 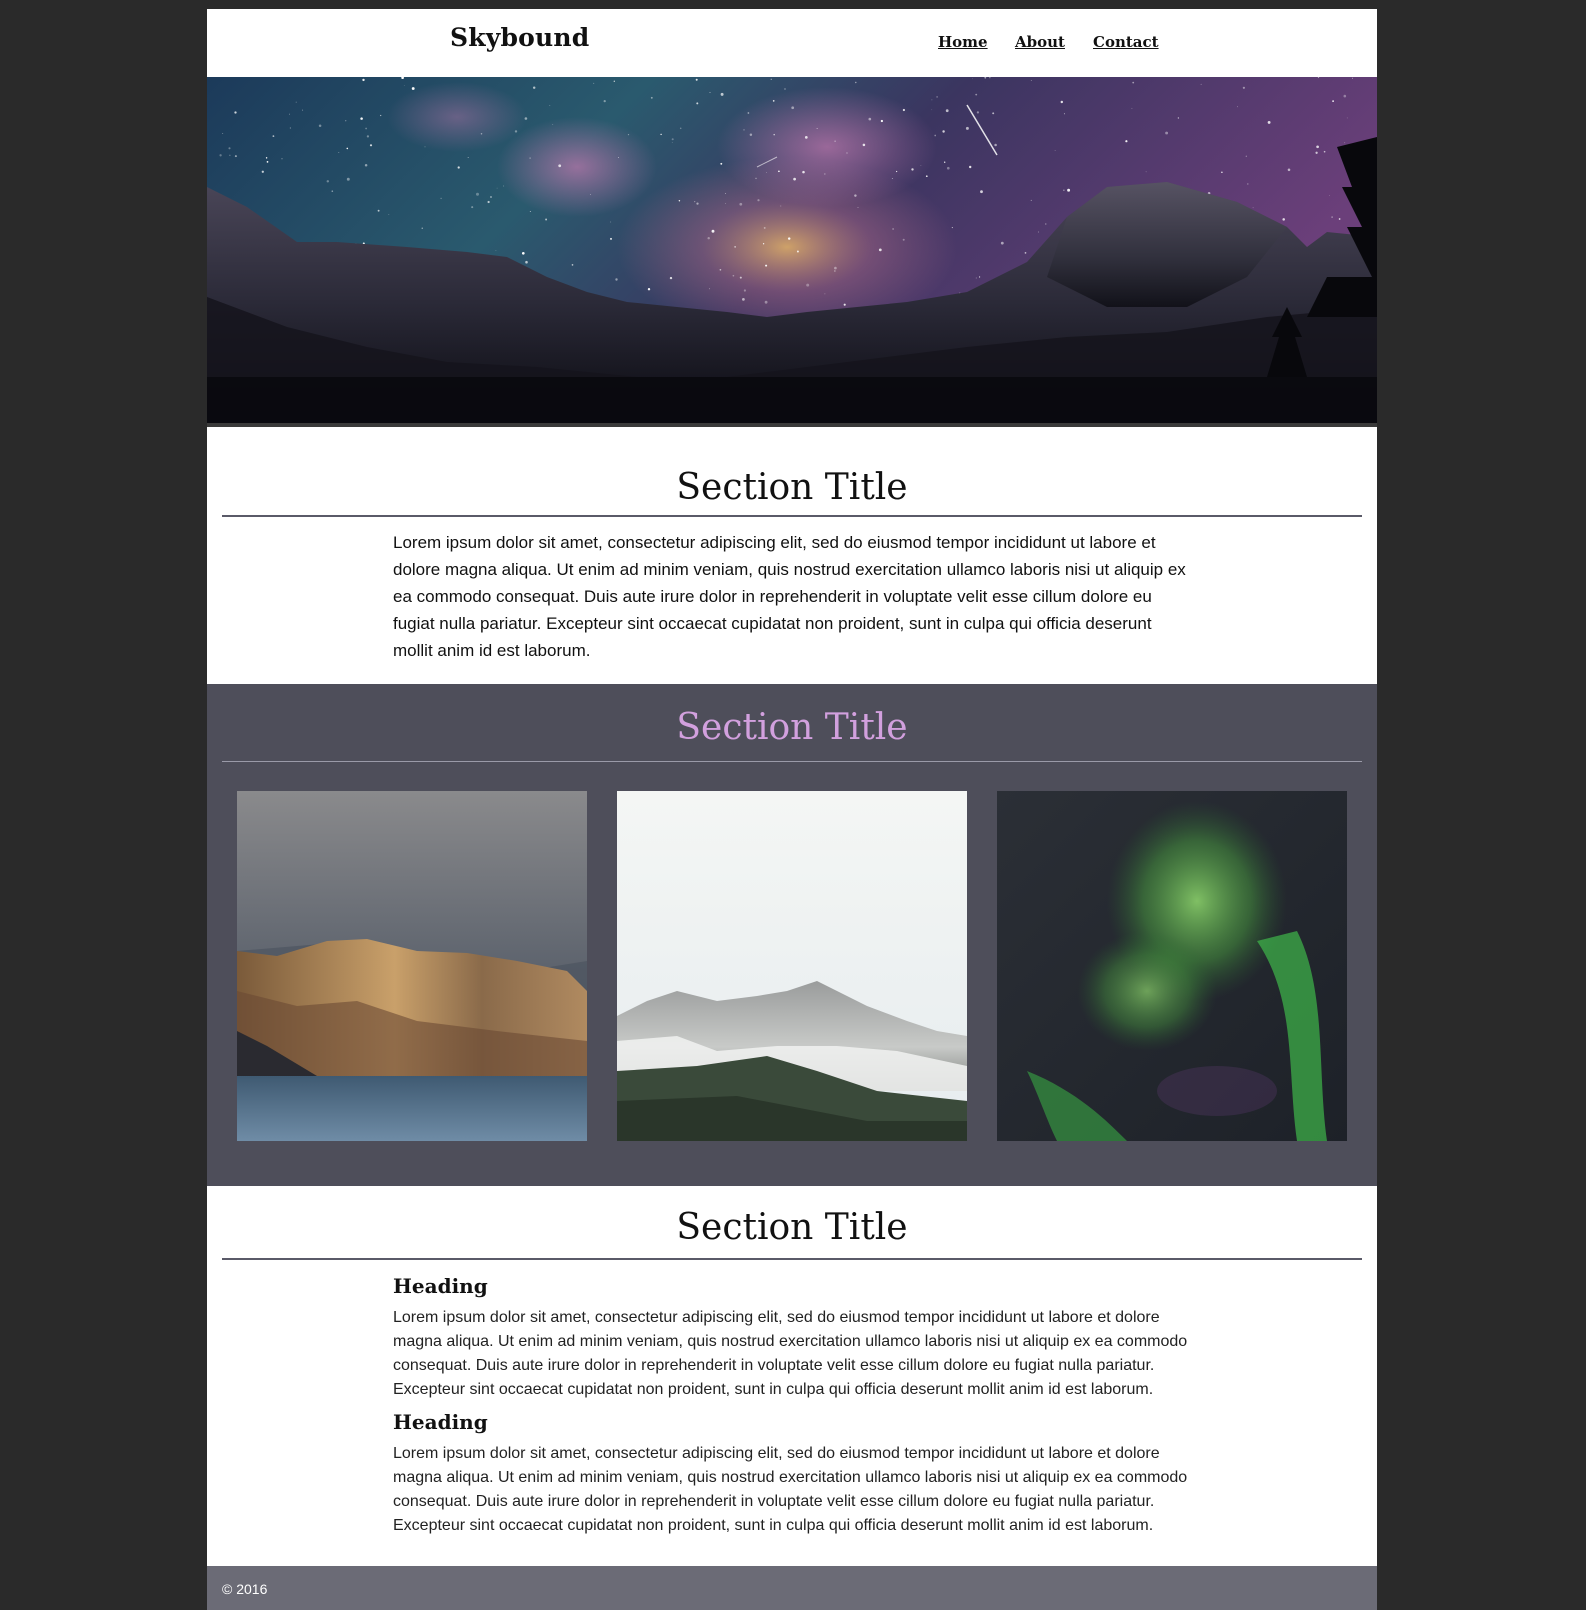 I want to click on site-footer: © 2016, so click(x=792, y=1588).